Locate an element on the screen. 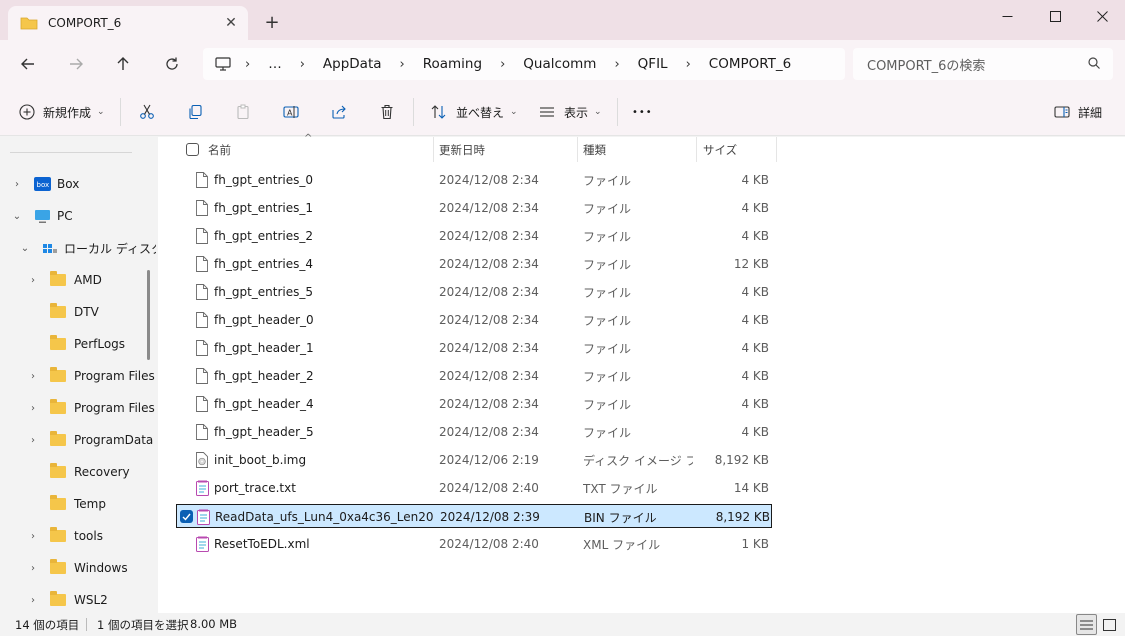 The image size is (1125, 636). notepad-icon is located at coordinates (202, 488).